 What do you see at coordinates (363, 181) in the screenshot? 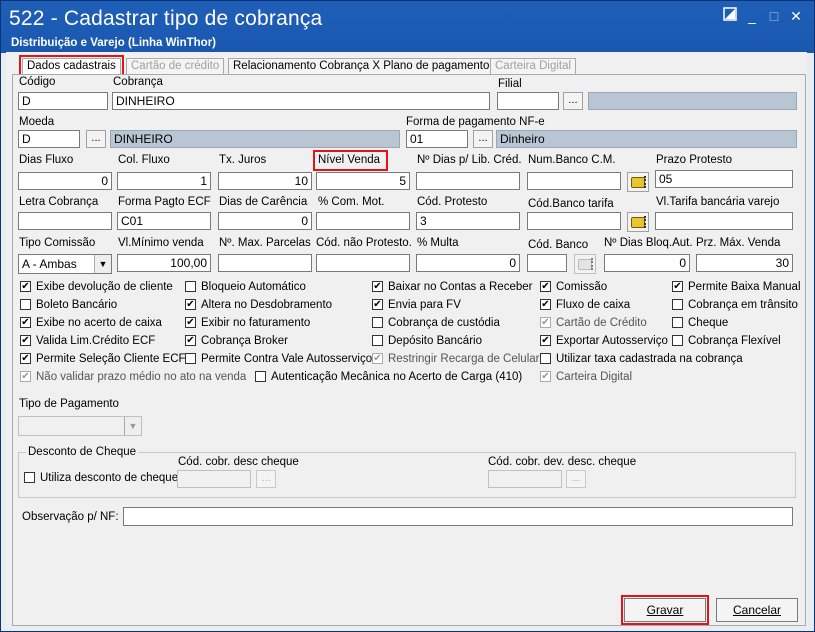
I see `nivel-venda-input: 5` at bounding box center [363, 181].